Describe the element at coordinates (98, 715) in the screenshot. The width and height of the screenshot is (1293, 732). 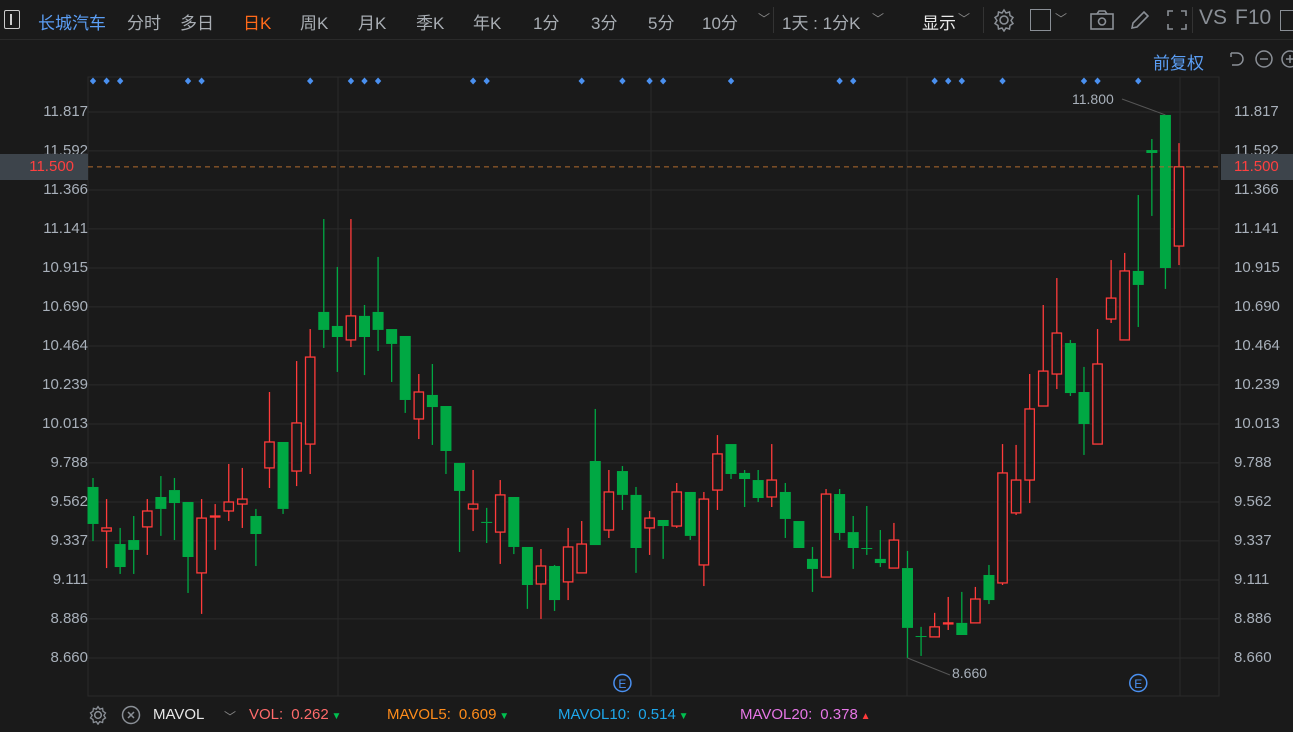
I see `gear-icon` at that location.